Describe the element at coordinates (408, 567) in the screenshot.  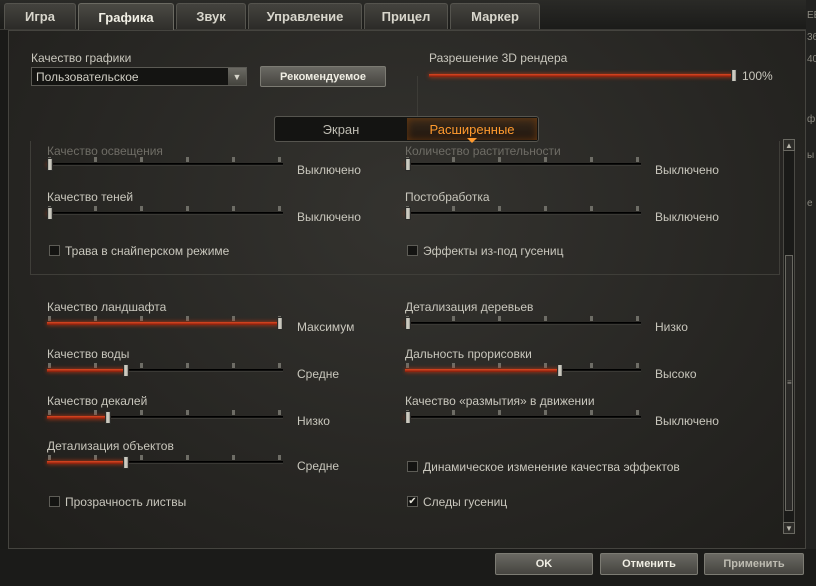
I see `dialog-footer: OK Отменить Применить` at that location.